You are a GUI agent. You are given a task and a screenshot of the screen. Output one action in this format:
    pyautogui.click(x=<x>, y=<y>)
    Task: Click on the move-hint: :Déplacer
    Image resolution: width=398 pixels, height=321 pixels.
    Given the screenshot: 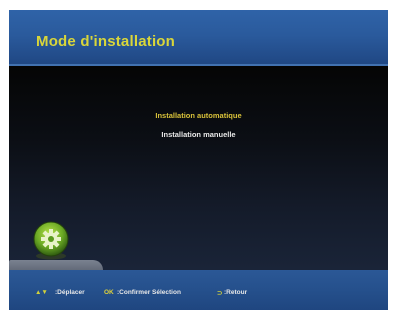 What is the action you would take?
    pyautogui.click(x=70, y=292)
    